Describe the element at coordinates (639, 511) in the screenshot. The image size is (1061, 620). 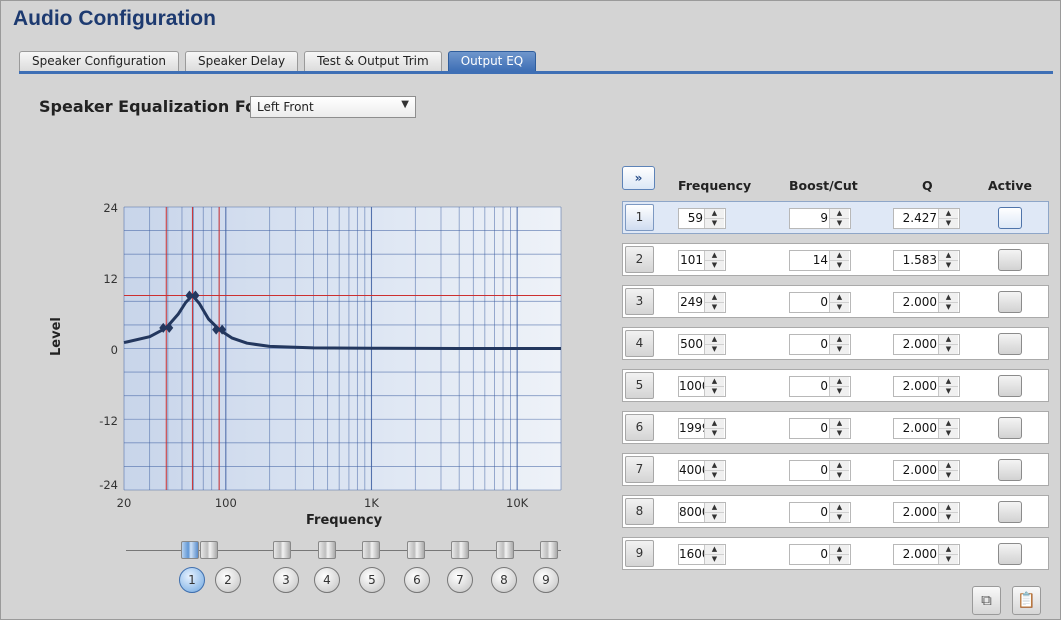
I see `band-number-button: 8` at that location.